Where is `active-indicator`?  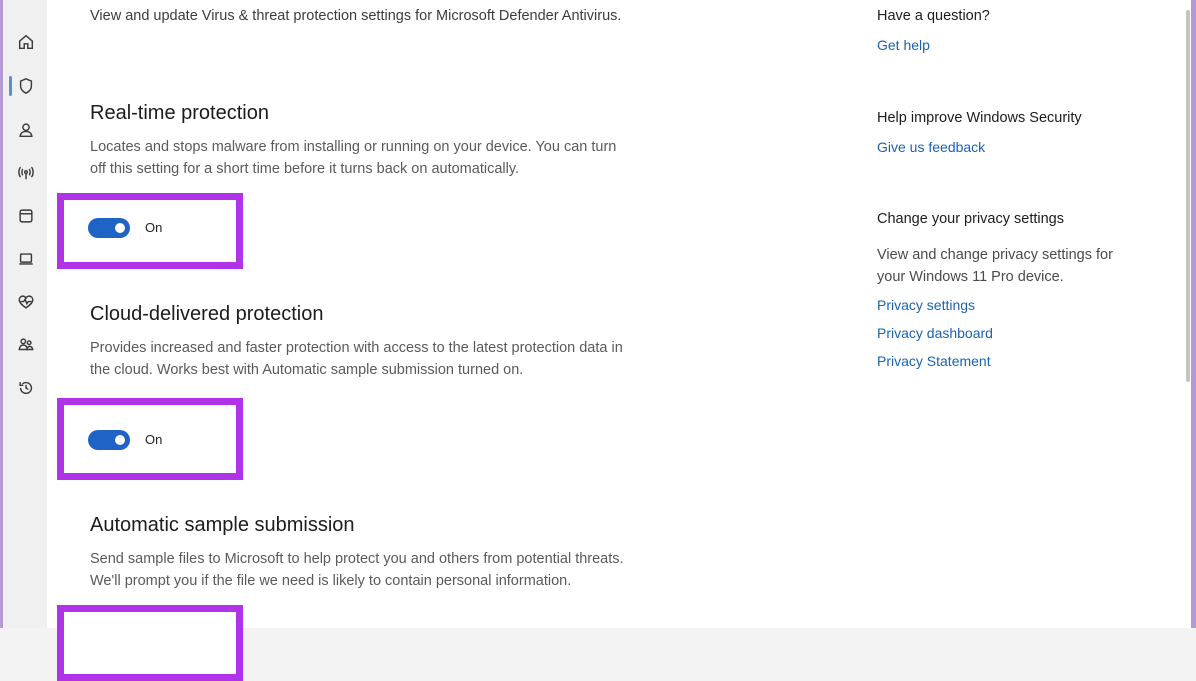
active-indicator is located at coordinates (10, 86).